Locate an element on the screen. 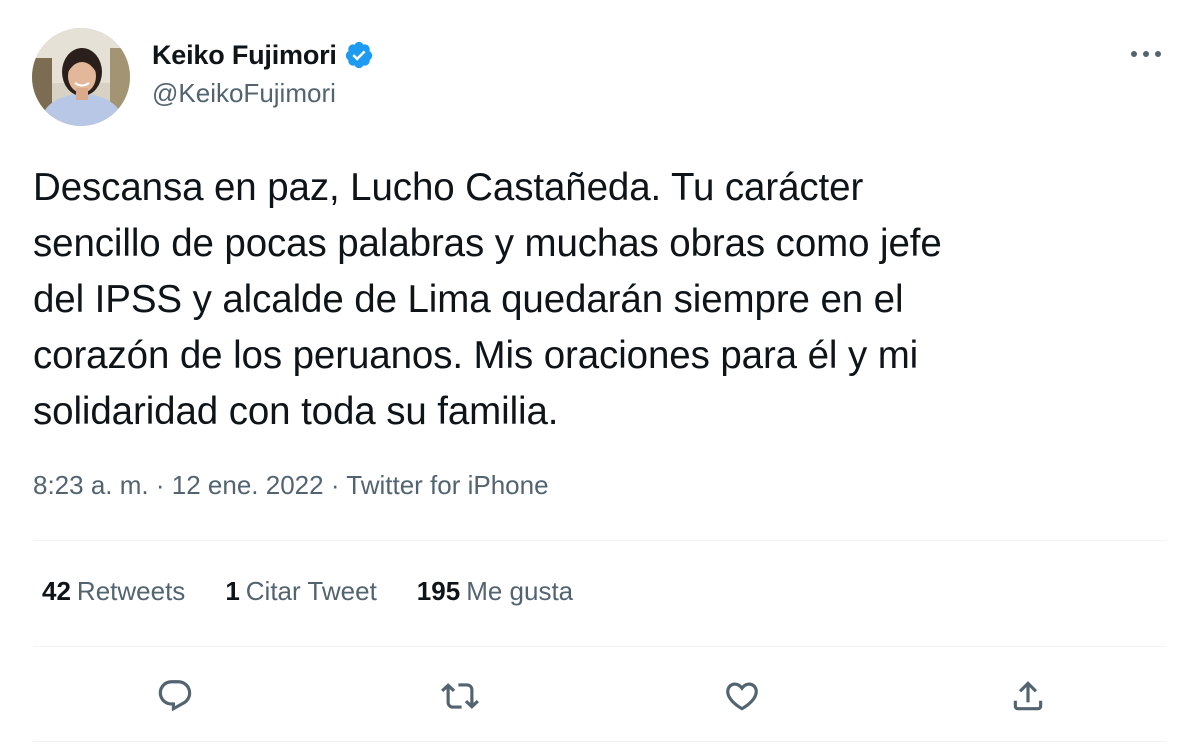 The width and height of the screenshot is (1196, 744). more-options-button is located at coordinates (1146, 54).